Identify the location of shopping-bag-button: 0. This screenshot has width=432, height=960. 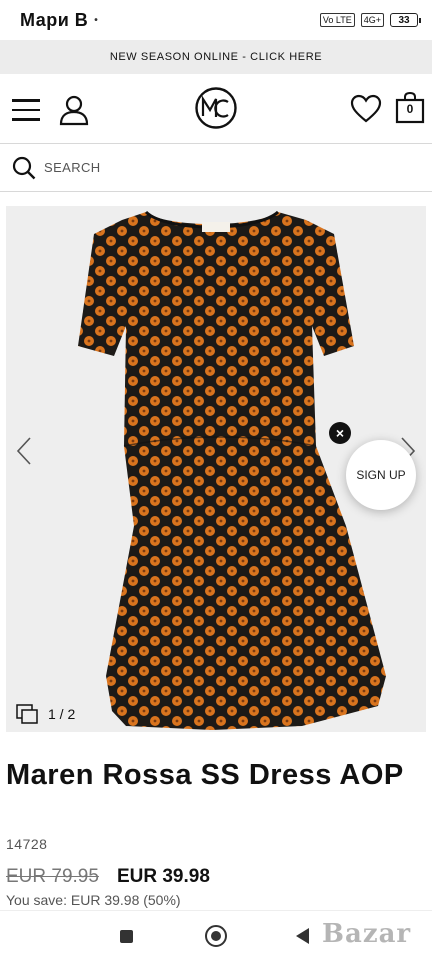
(410, 107).